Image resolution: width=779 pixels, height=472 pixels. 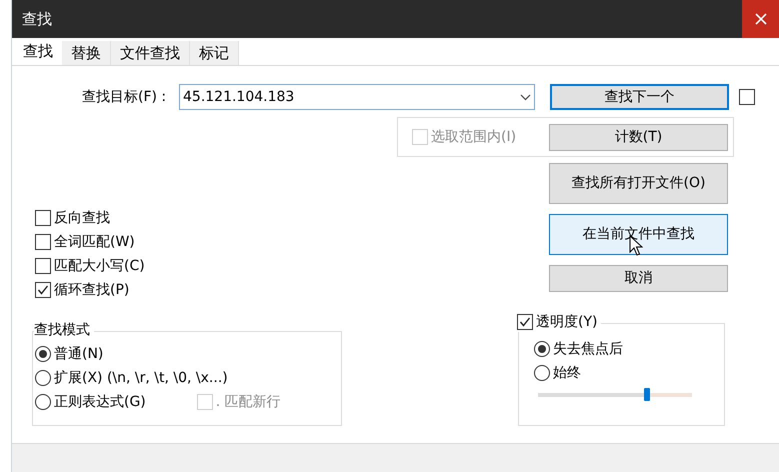 I want to click on window-title: 查找, so click(x=37, y=19).